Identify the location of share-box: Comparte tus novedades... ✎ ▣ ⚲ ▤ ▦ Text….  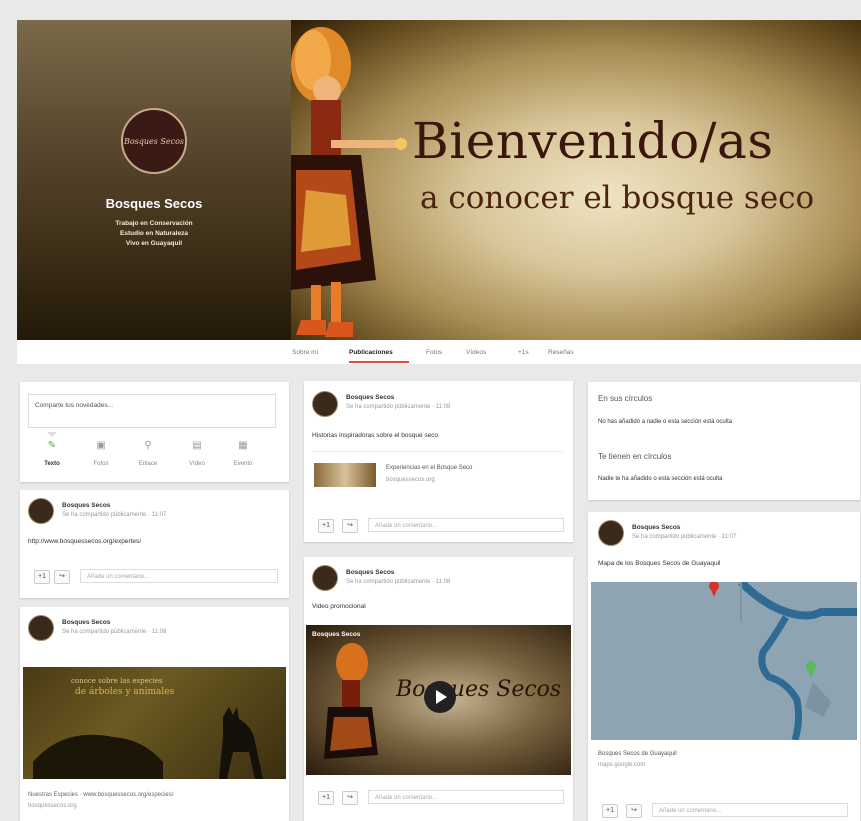
(154, 432).